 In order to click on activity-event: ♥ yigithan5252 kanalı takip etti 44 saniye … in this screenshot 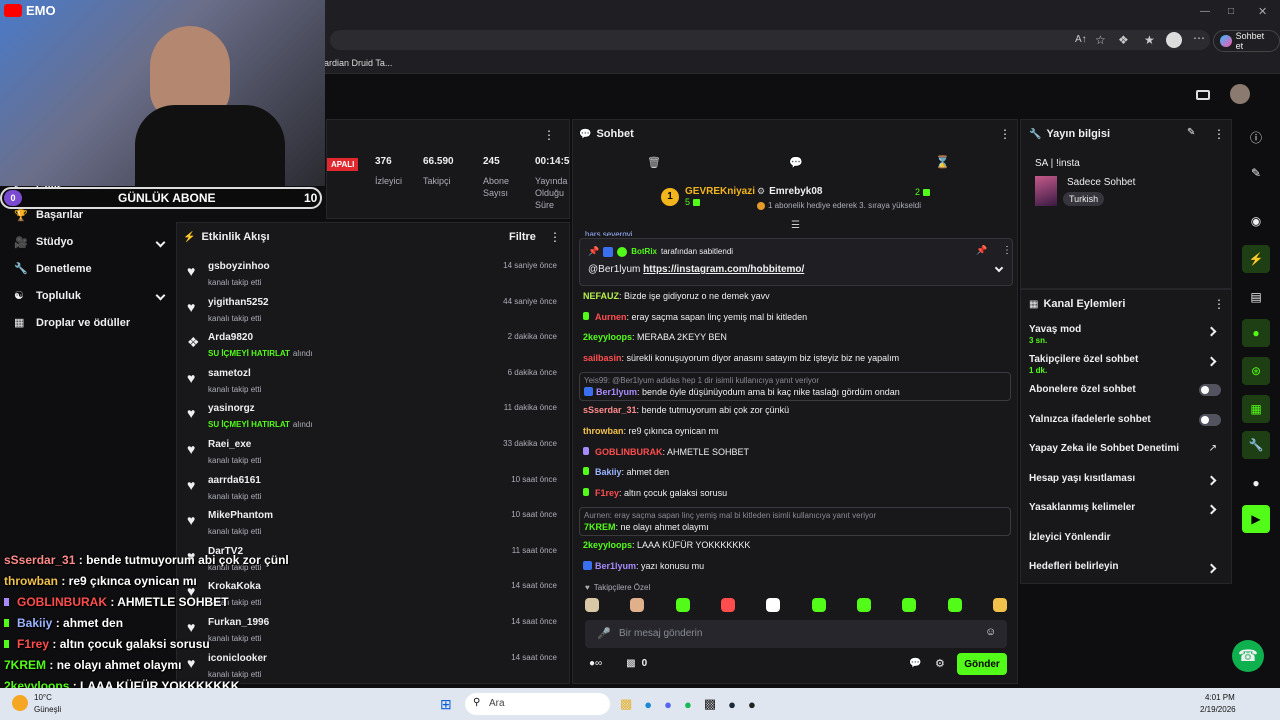, I will do `click(373, 310)`.